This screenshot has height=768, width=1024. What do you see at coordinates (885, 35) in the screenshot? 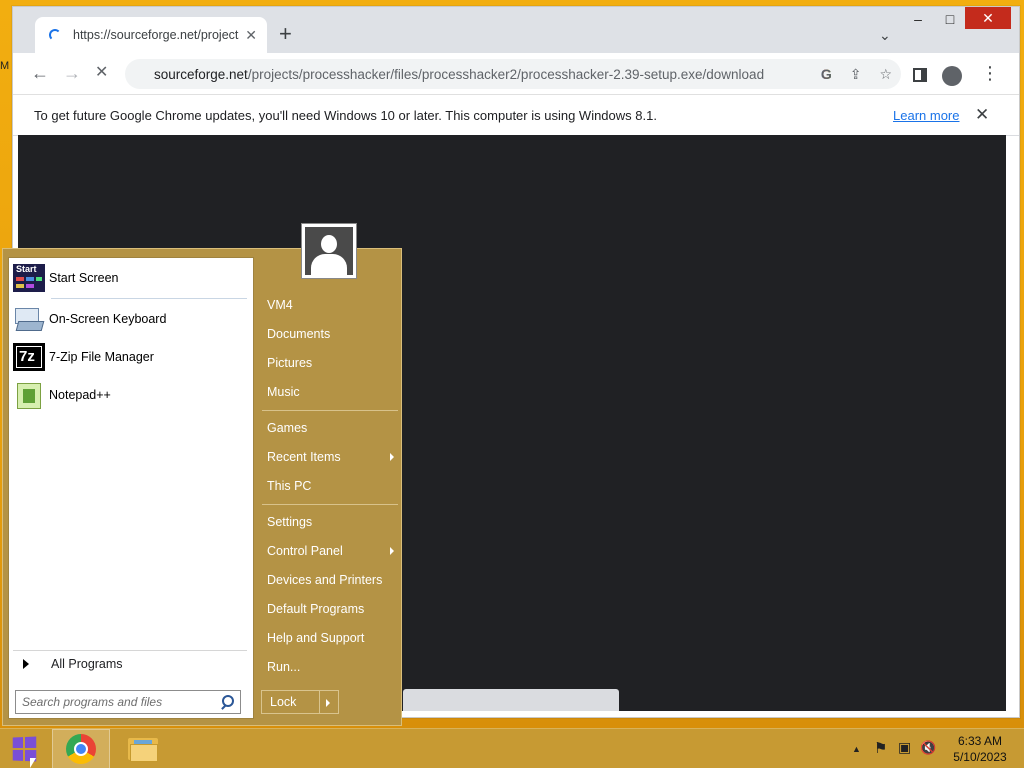
I see `tab-search-chevron-icon: ⌄` at bounding box center [885, 35].